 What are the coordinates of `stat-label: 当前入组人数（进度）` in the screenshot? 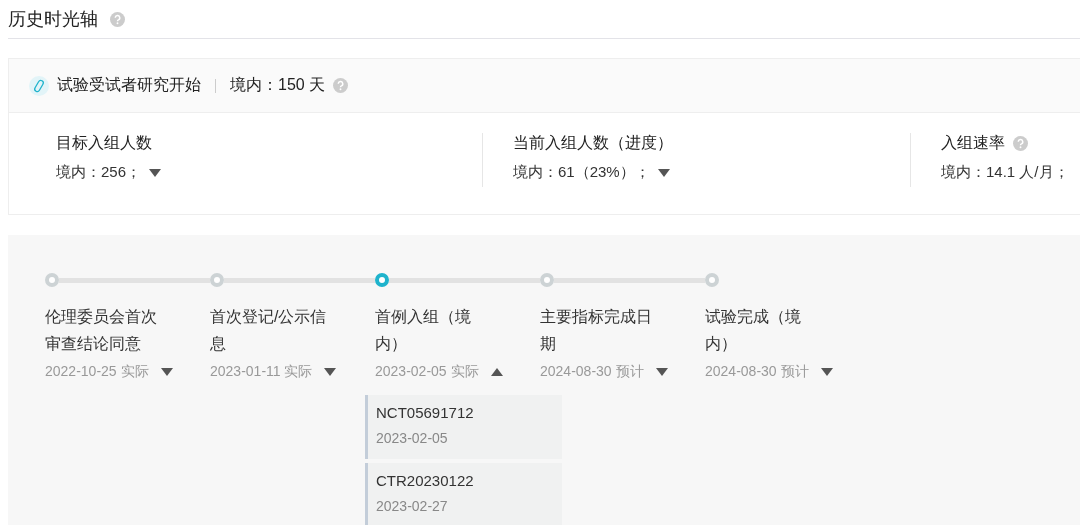 It's located at (593, 143).